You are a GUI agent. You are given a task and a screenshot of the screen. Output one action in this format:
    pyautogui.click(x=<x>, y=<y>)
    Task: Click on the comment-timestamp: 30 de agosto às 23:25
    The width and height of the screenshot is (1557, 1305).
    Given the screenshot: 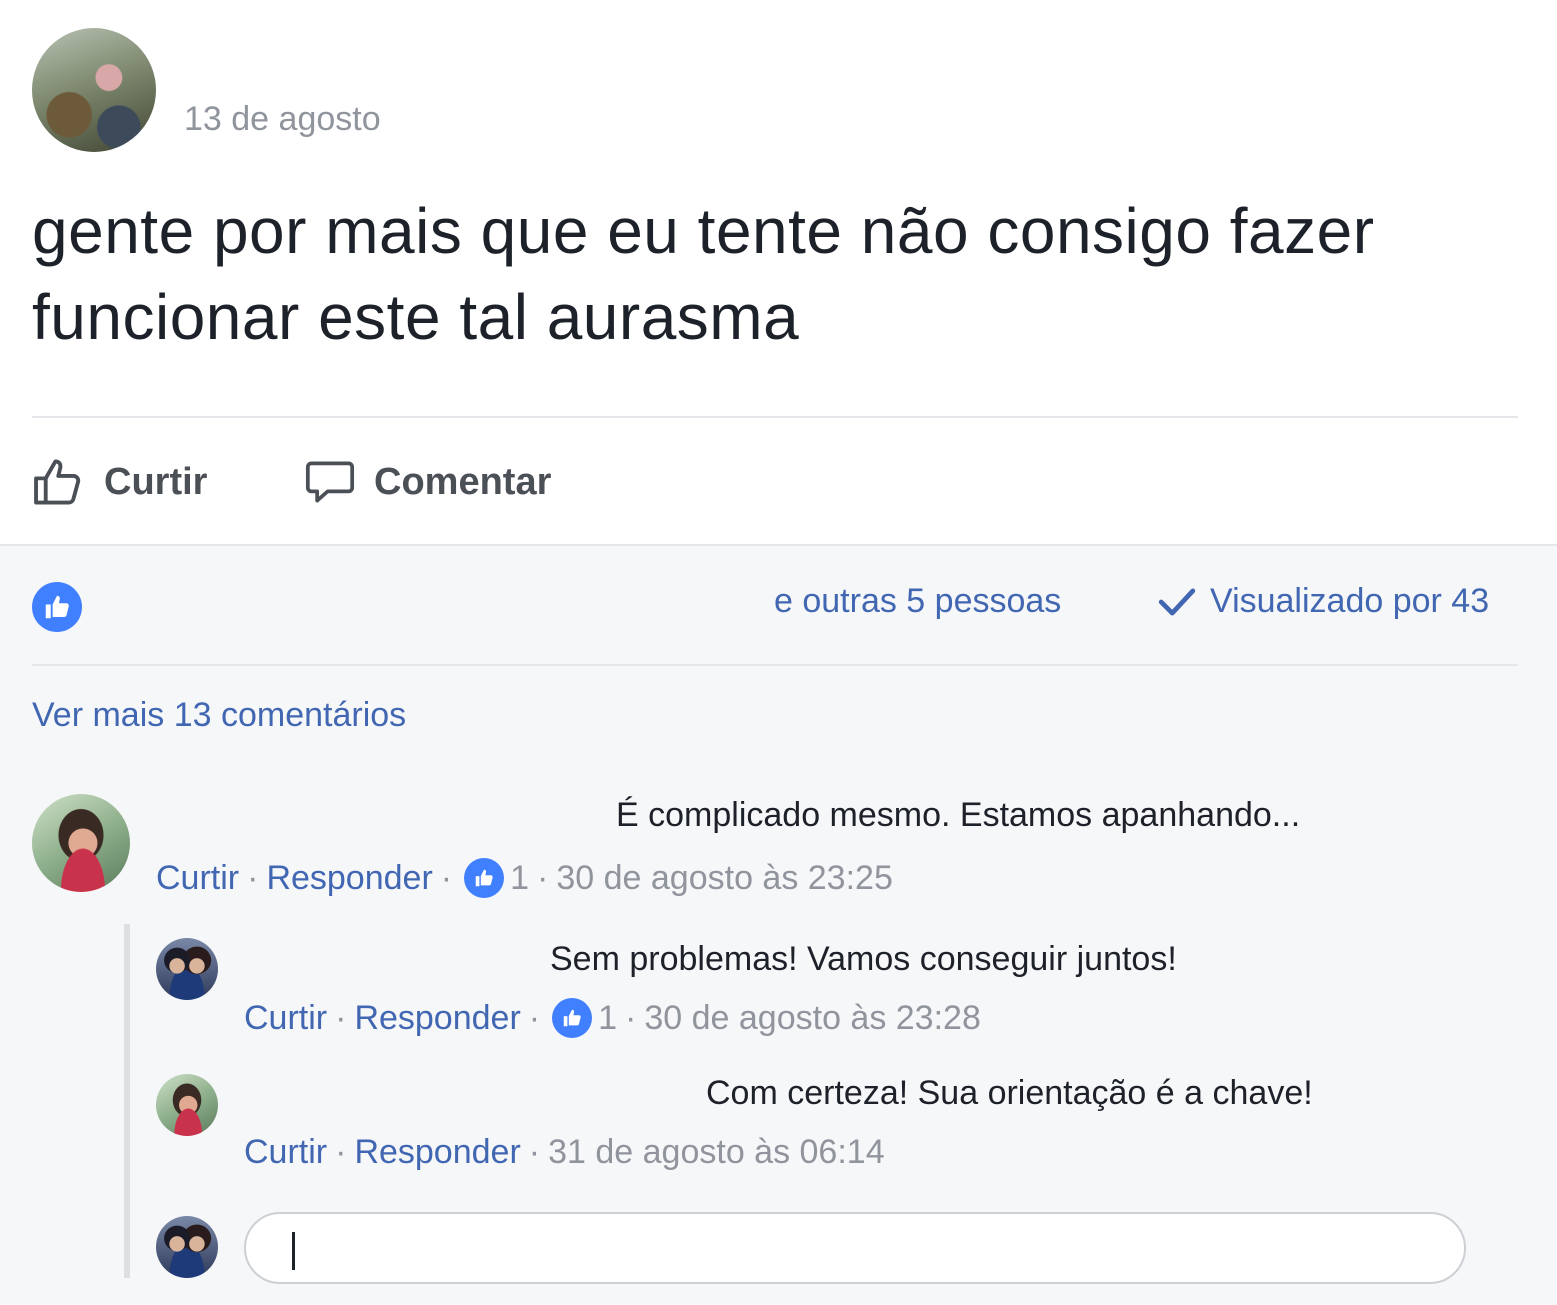 What is the action you would take?
    pyautogui.click(x=724, y=878)
    